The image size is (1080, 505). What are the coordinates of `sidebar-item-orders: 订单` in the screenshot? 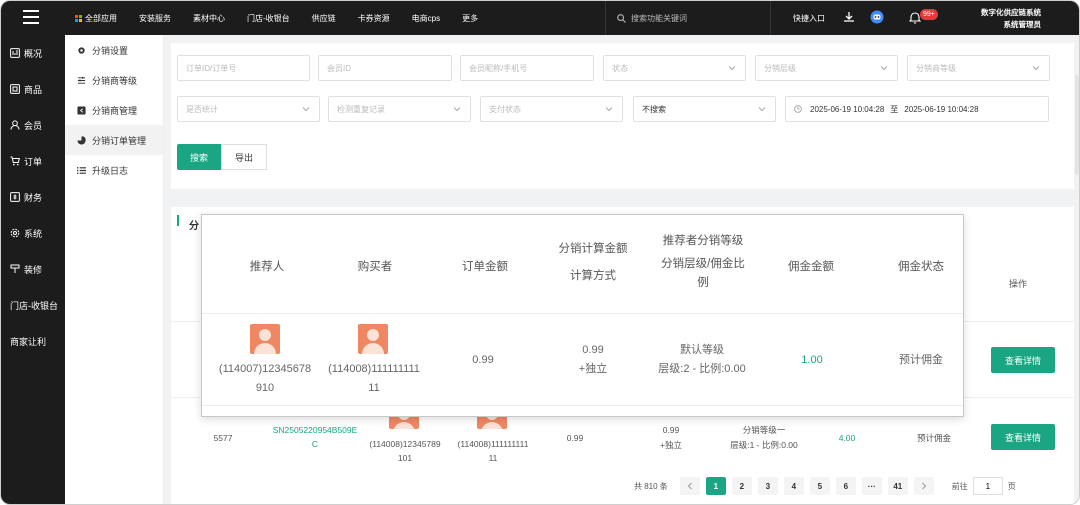 It's located at (33, 161).